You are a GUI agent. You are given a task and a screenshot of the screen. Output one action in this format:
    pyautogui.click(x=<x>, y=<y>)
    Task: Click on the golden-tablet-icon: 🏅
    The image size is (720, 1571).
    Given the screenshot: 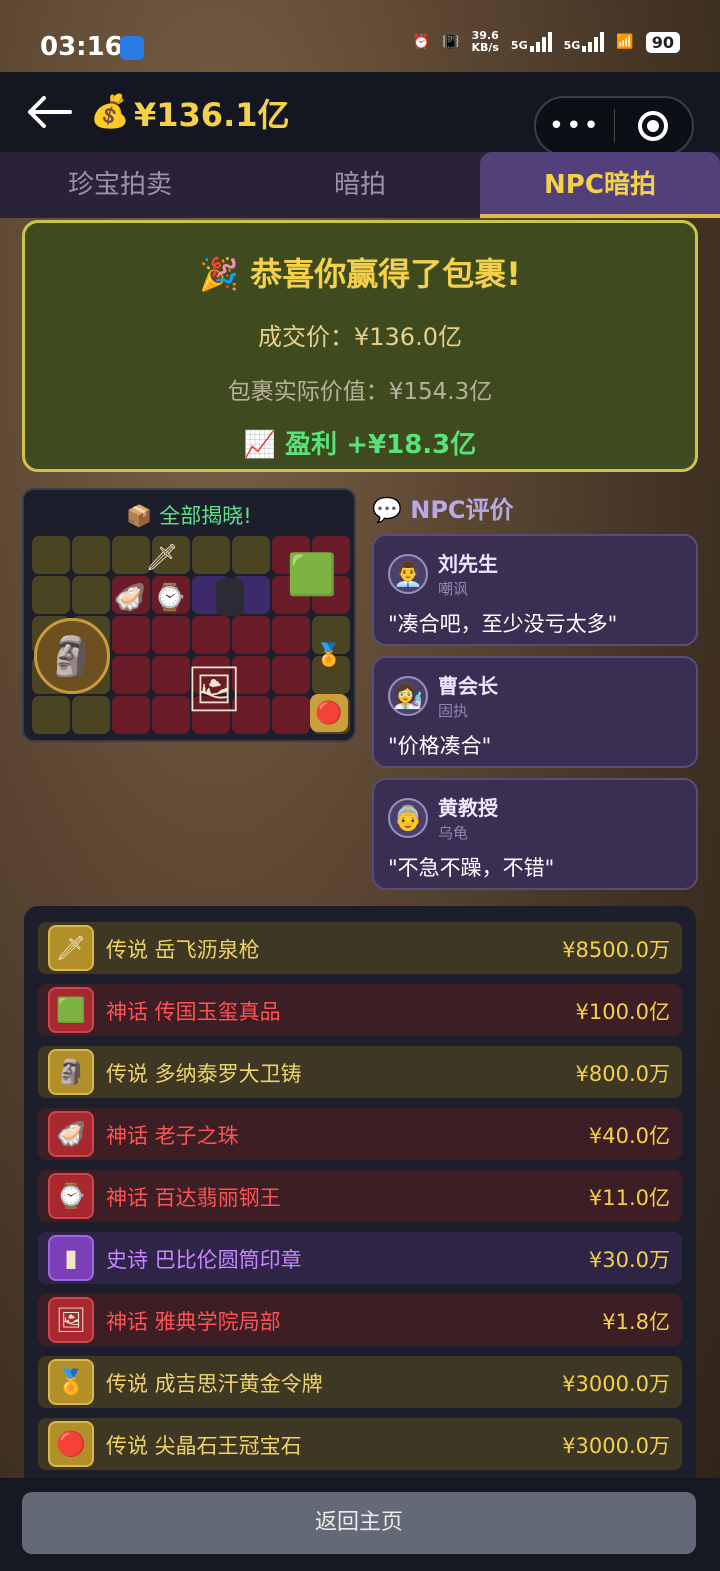 What is the action you would take?
    pyautogui.click(x=329, y=655)
    